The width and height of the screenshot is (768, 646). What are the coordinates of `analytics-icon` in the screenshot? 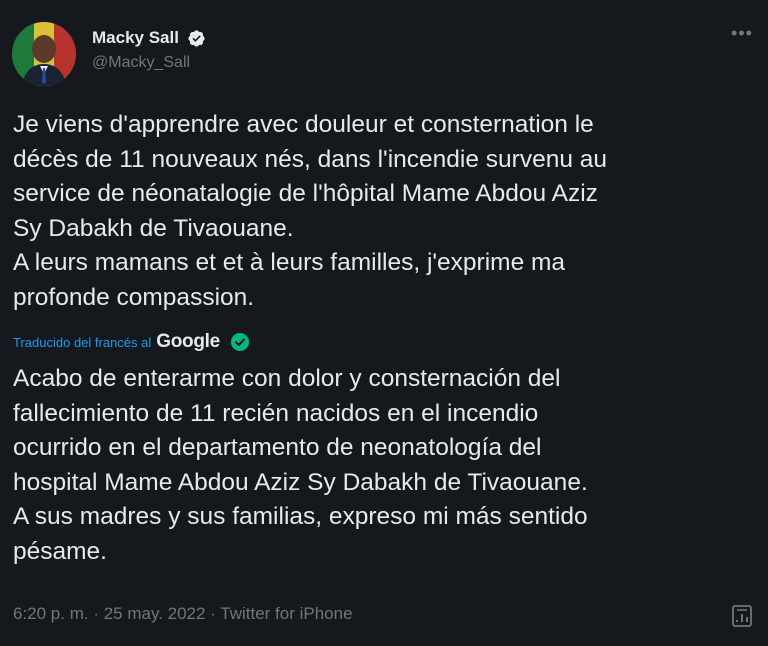 It's located at (743, 615).